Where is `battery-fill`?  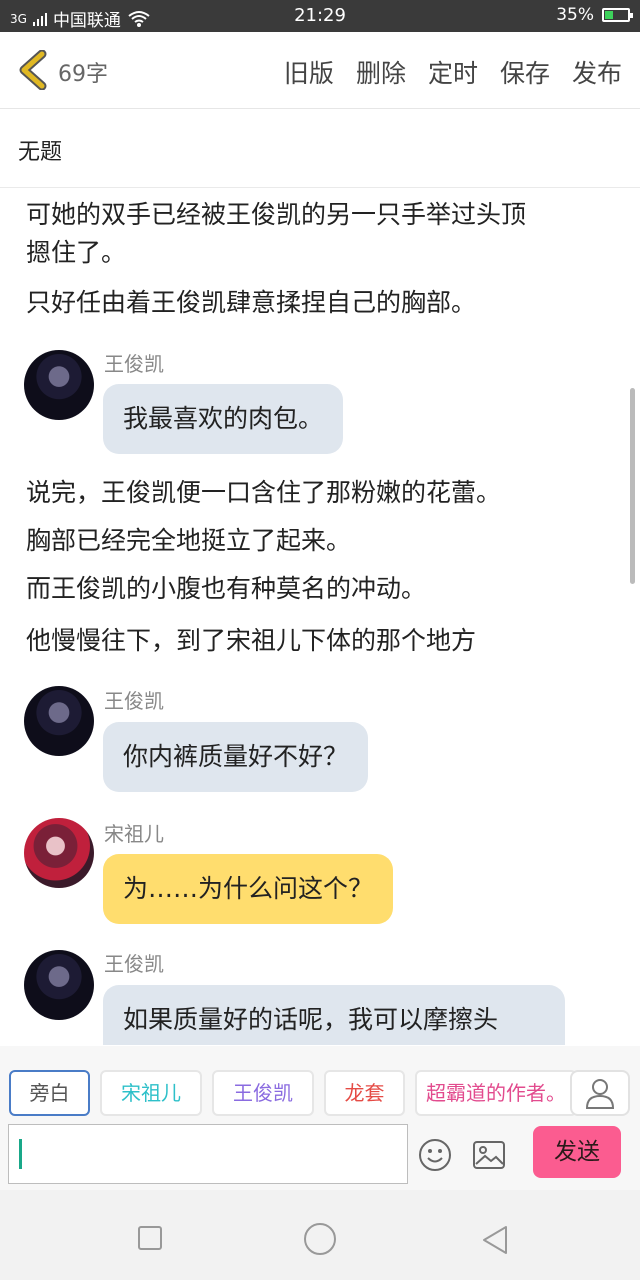
battery-fill is located at coordinates (609, 15).